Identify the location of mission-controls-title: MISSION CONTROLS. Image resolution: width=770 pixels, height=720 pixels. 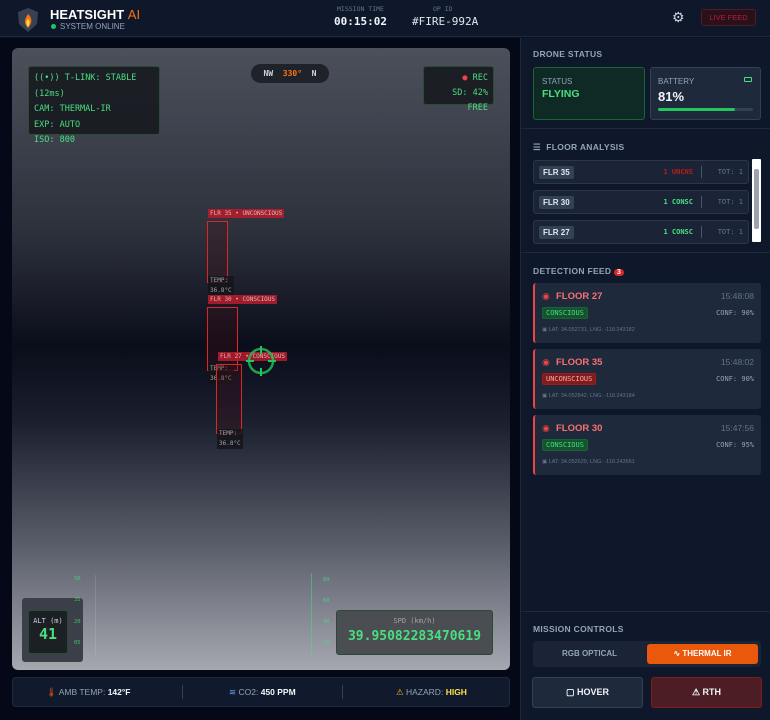
(578, 629).